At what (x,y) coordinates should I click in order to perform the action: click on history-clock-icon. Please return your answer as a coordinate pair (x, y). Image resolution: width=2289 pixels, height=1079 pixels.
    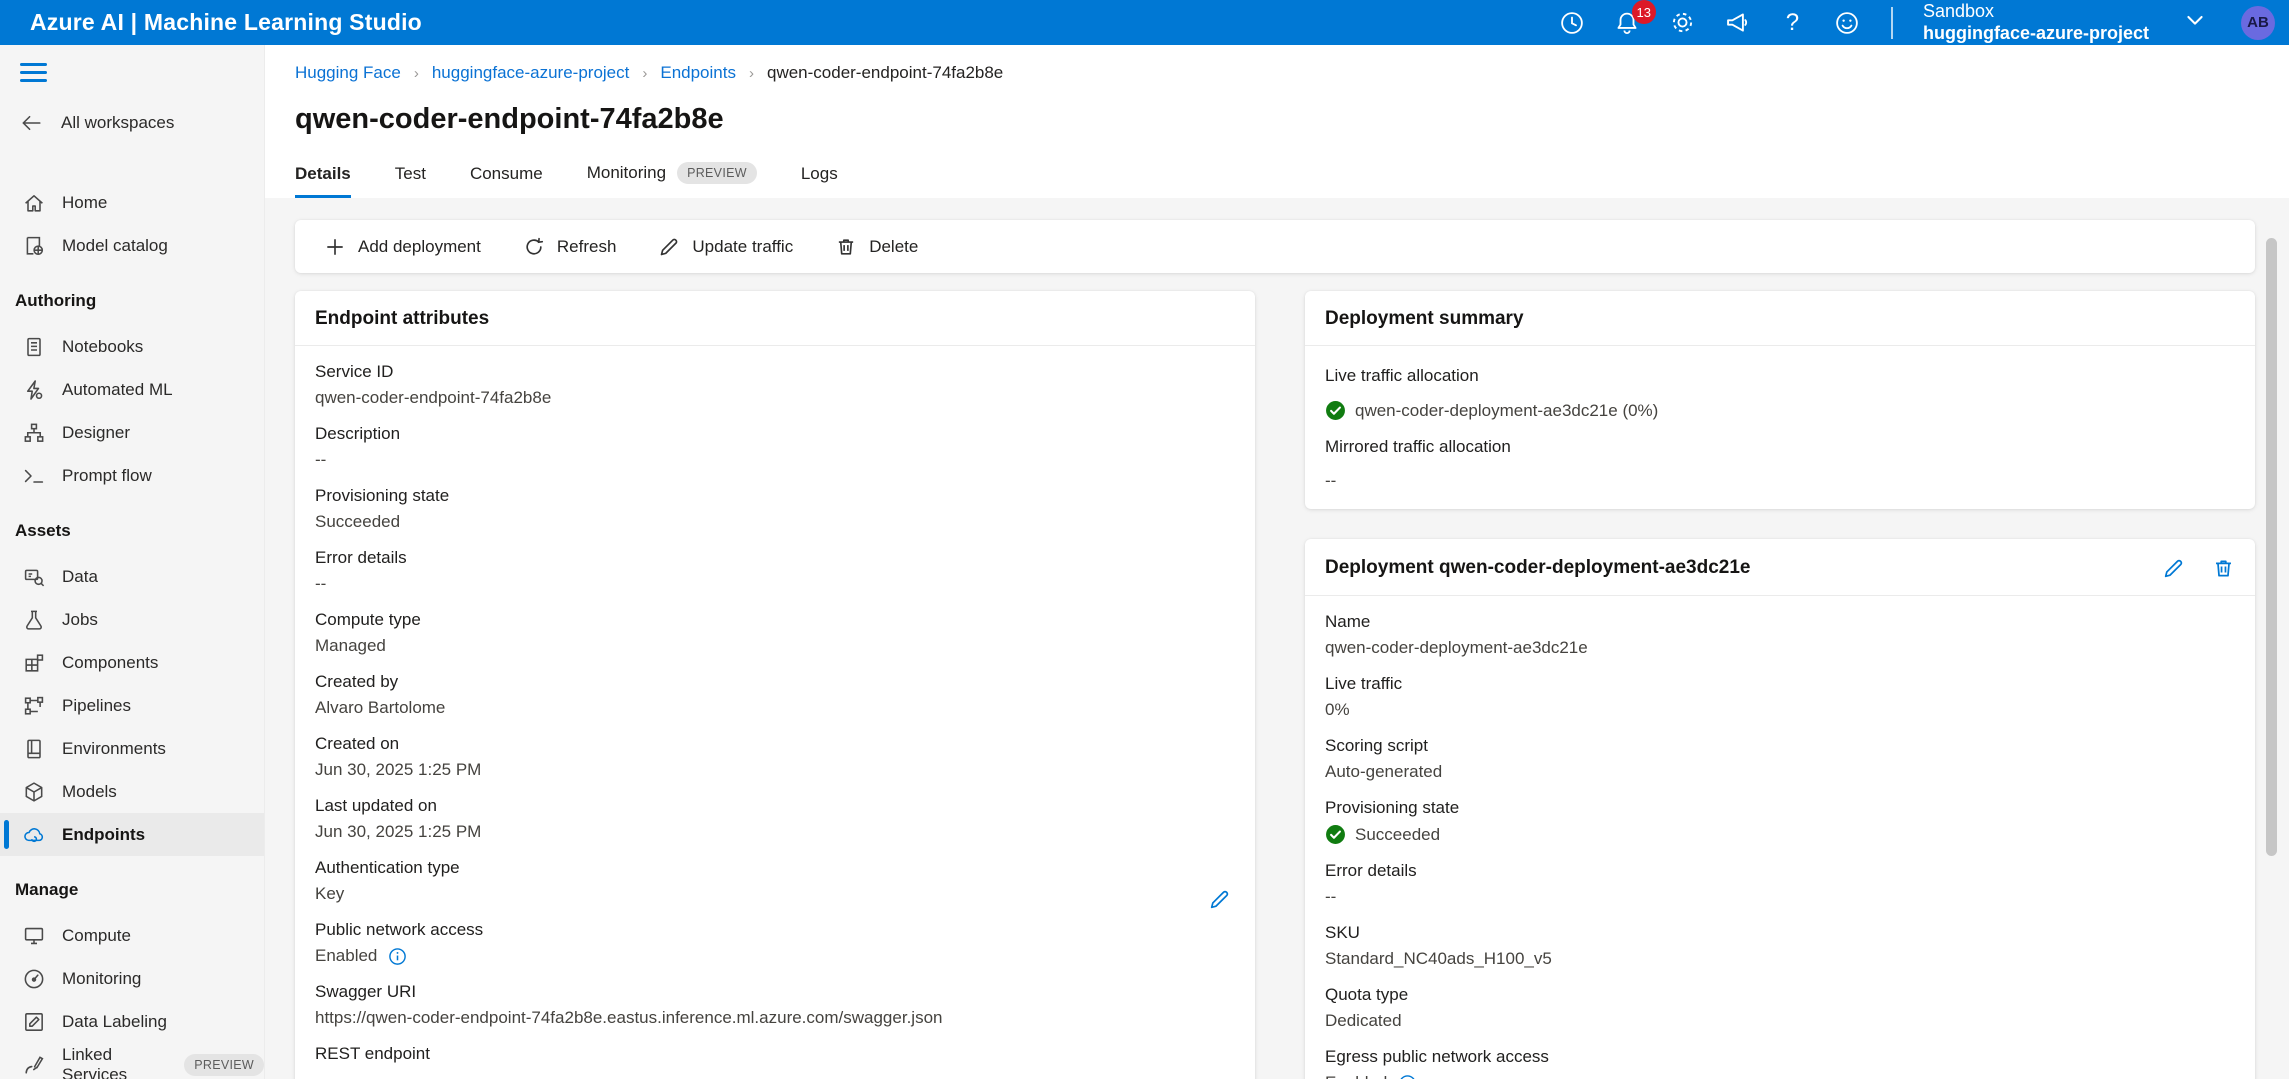
    Looking at the image, I should click on (1572, 22).